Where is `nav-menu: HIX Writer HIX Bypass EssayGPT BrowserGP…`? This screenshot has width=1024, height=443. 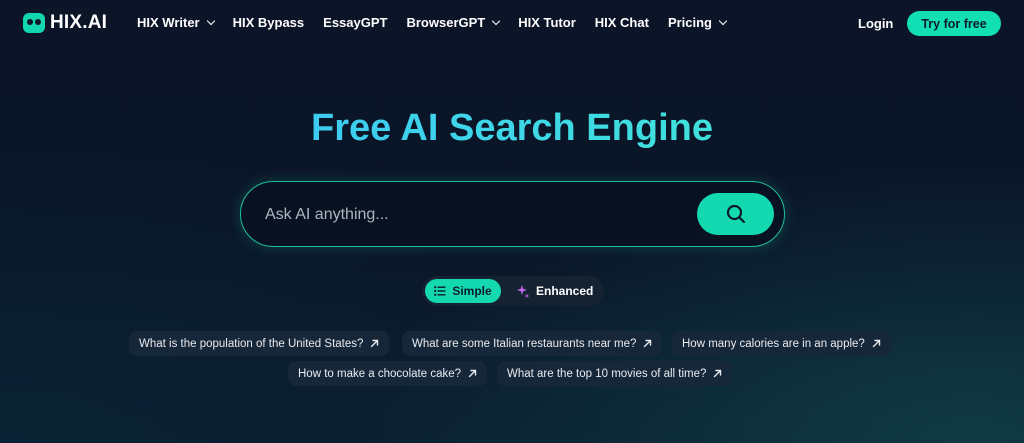
nav-menu: HIX Writer HIX Bypass EssayGPT BrowserGP… is located at coordinates (441, 22).